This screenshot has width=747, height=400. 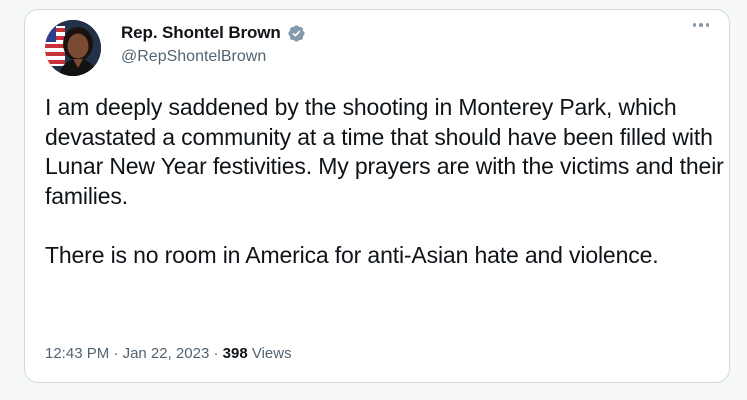 What do you see at coordinates (694, 25) in the screenshot?
I see `more-dots-icon` at bounding box center [694, 25].